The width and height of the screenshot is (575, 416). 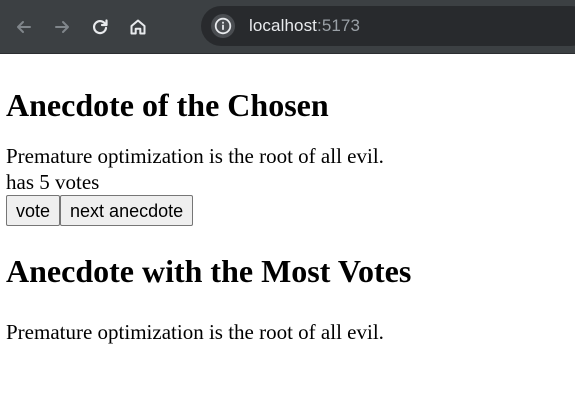 What do you see at coordinates (388, 26) in the screenshot?
I see `address-bar: localhost:5173` at bounding box center [388, 26].